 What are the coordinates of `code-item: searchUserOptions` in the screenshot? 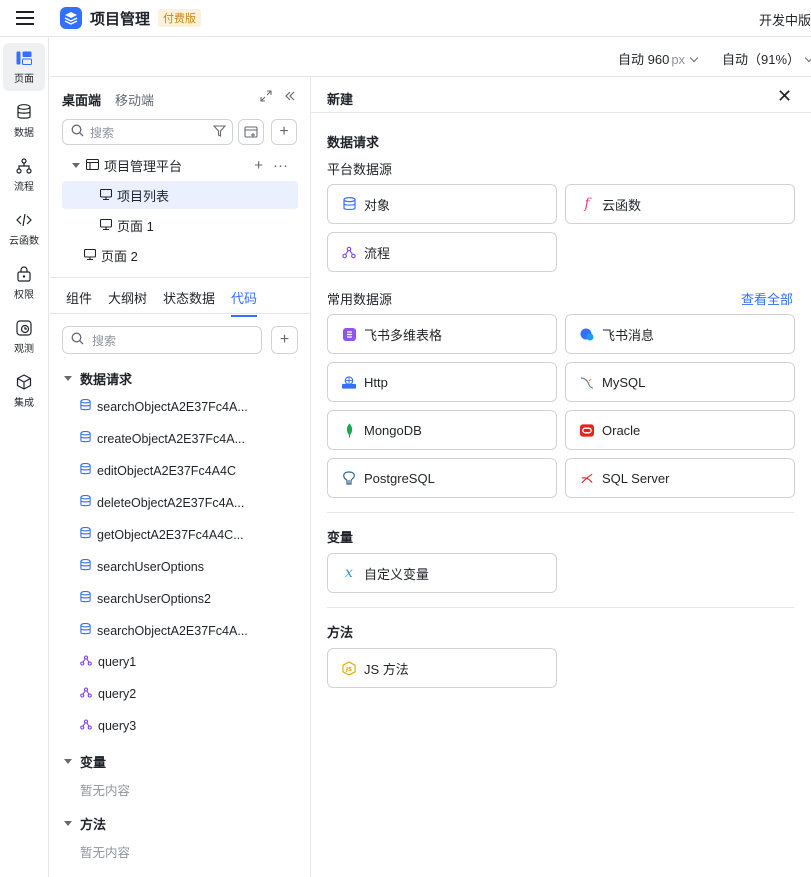 It's located at (142, 566).